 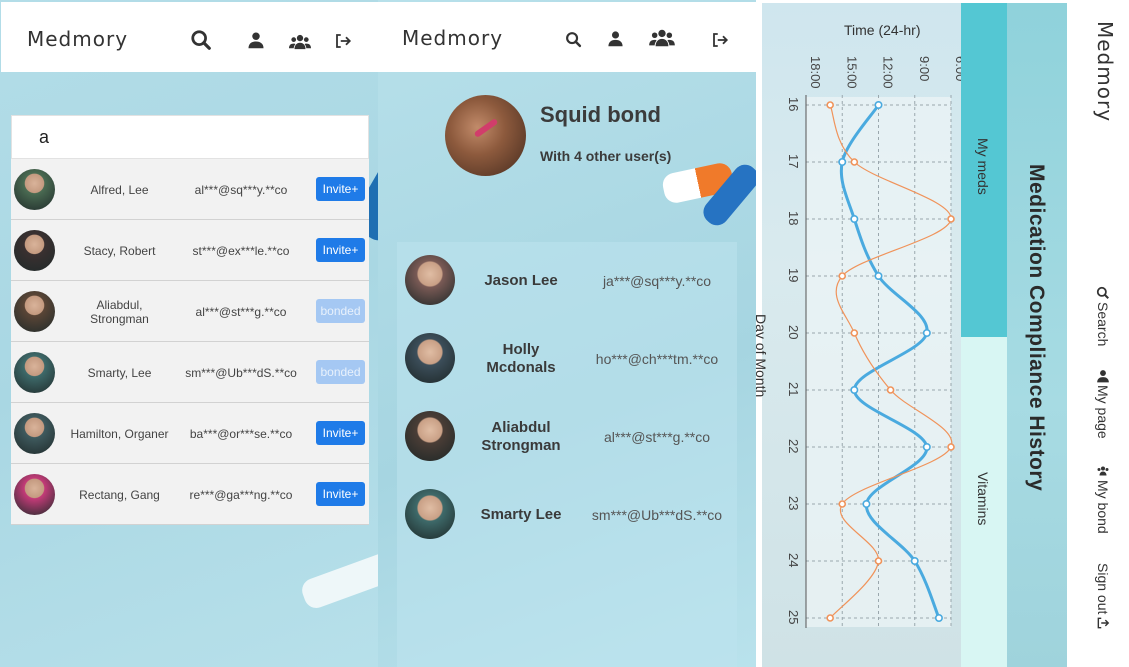 I want to click on member-row: Smarty Lee sm***@Ub***dS.**co, so click(x=567, y=515).